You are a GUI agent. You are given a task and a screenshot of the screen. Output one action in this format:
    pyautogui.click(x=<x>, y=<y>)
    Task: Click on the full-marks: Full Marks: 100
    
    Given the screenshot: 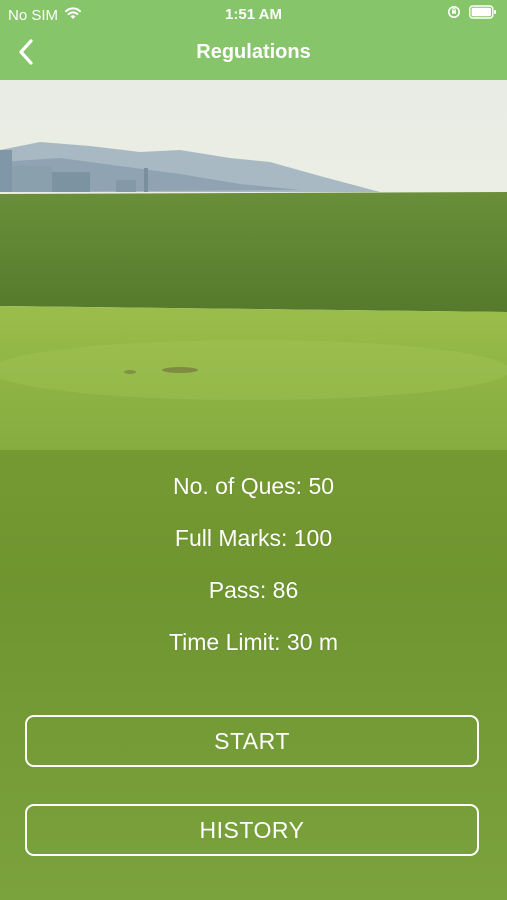 What is the action you would take?
    pyautogui.click(x=253, y=538)
    